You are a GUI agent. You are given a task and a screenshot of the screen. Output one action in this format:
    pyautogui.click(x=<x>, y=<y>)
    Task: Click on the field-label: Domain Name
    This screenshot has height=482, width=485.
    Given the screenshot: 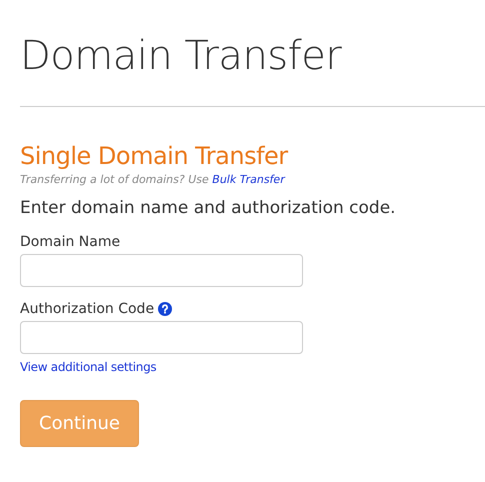 What is the action you would take?
    pyautogui.click(x=70, y=242)
    